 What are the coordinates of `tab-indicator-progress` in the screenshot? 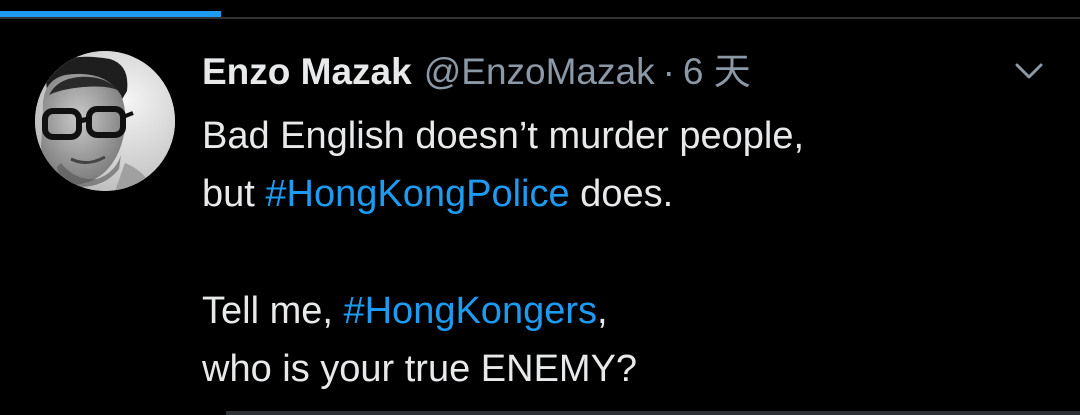 It's located at (111, 14).